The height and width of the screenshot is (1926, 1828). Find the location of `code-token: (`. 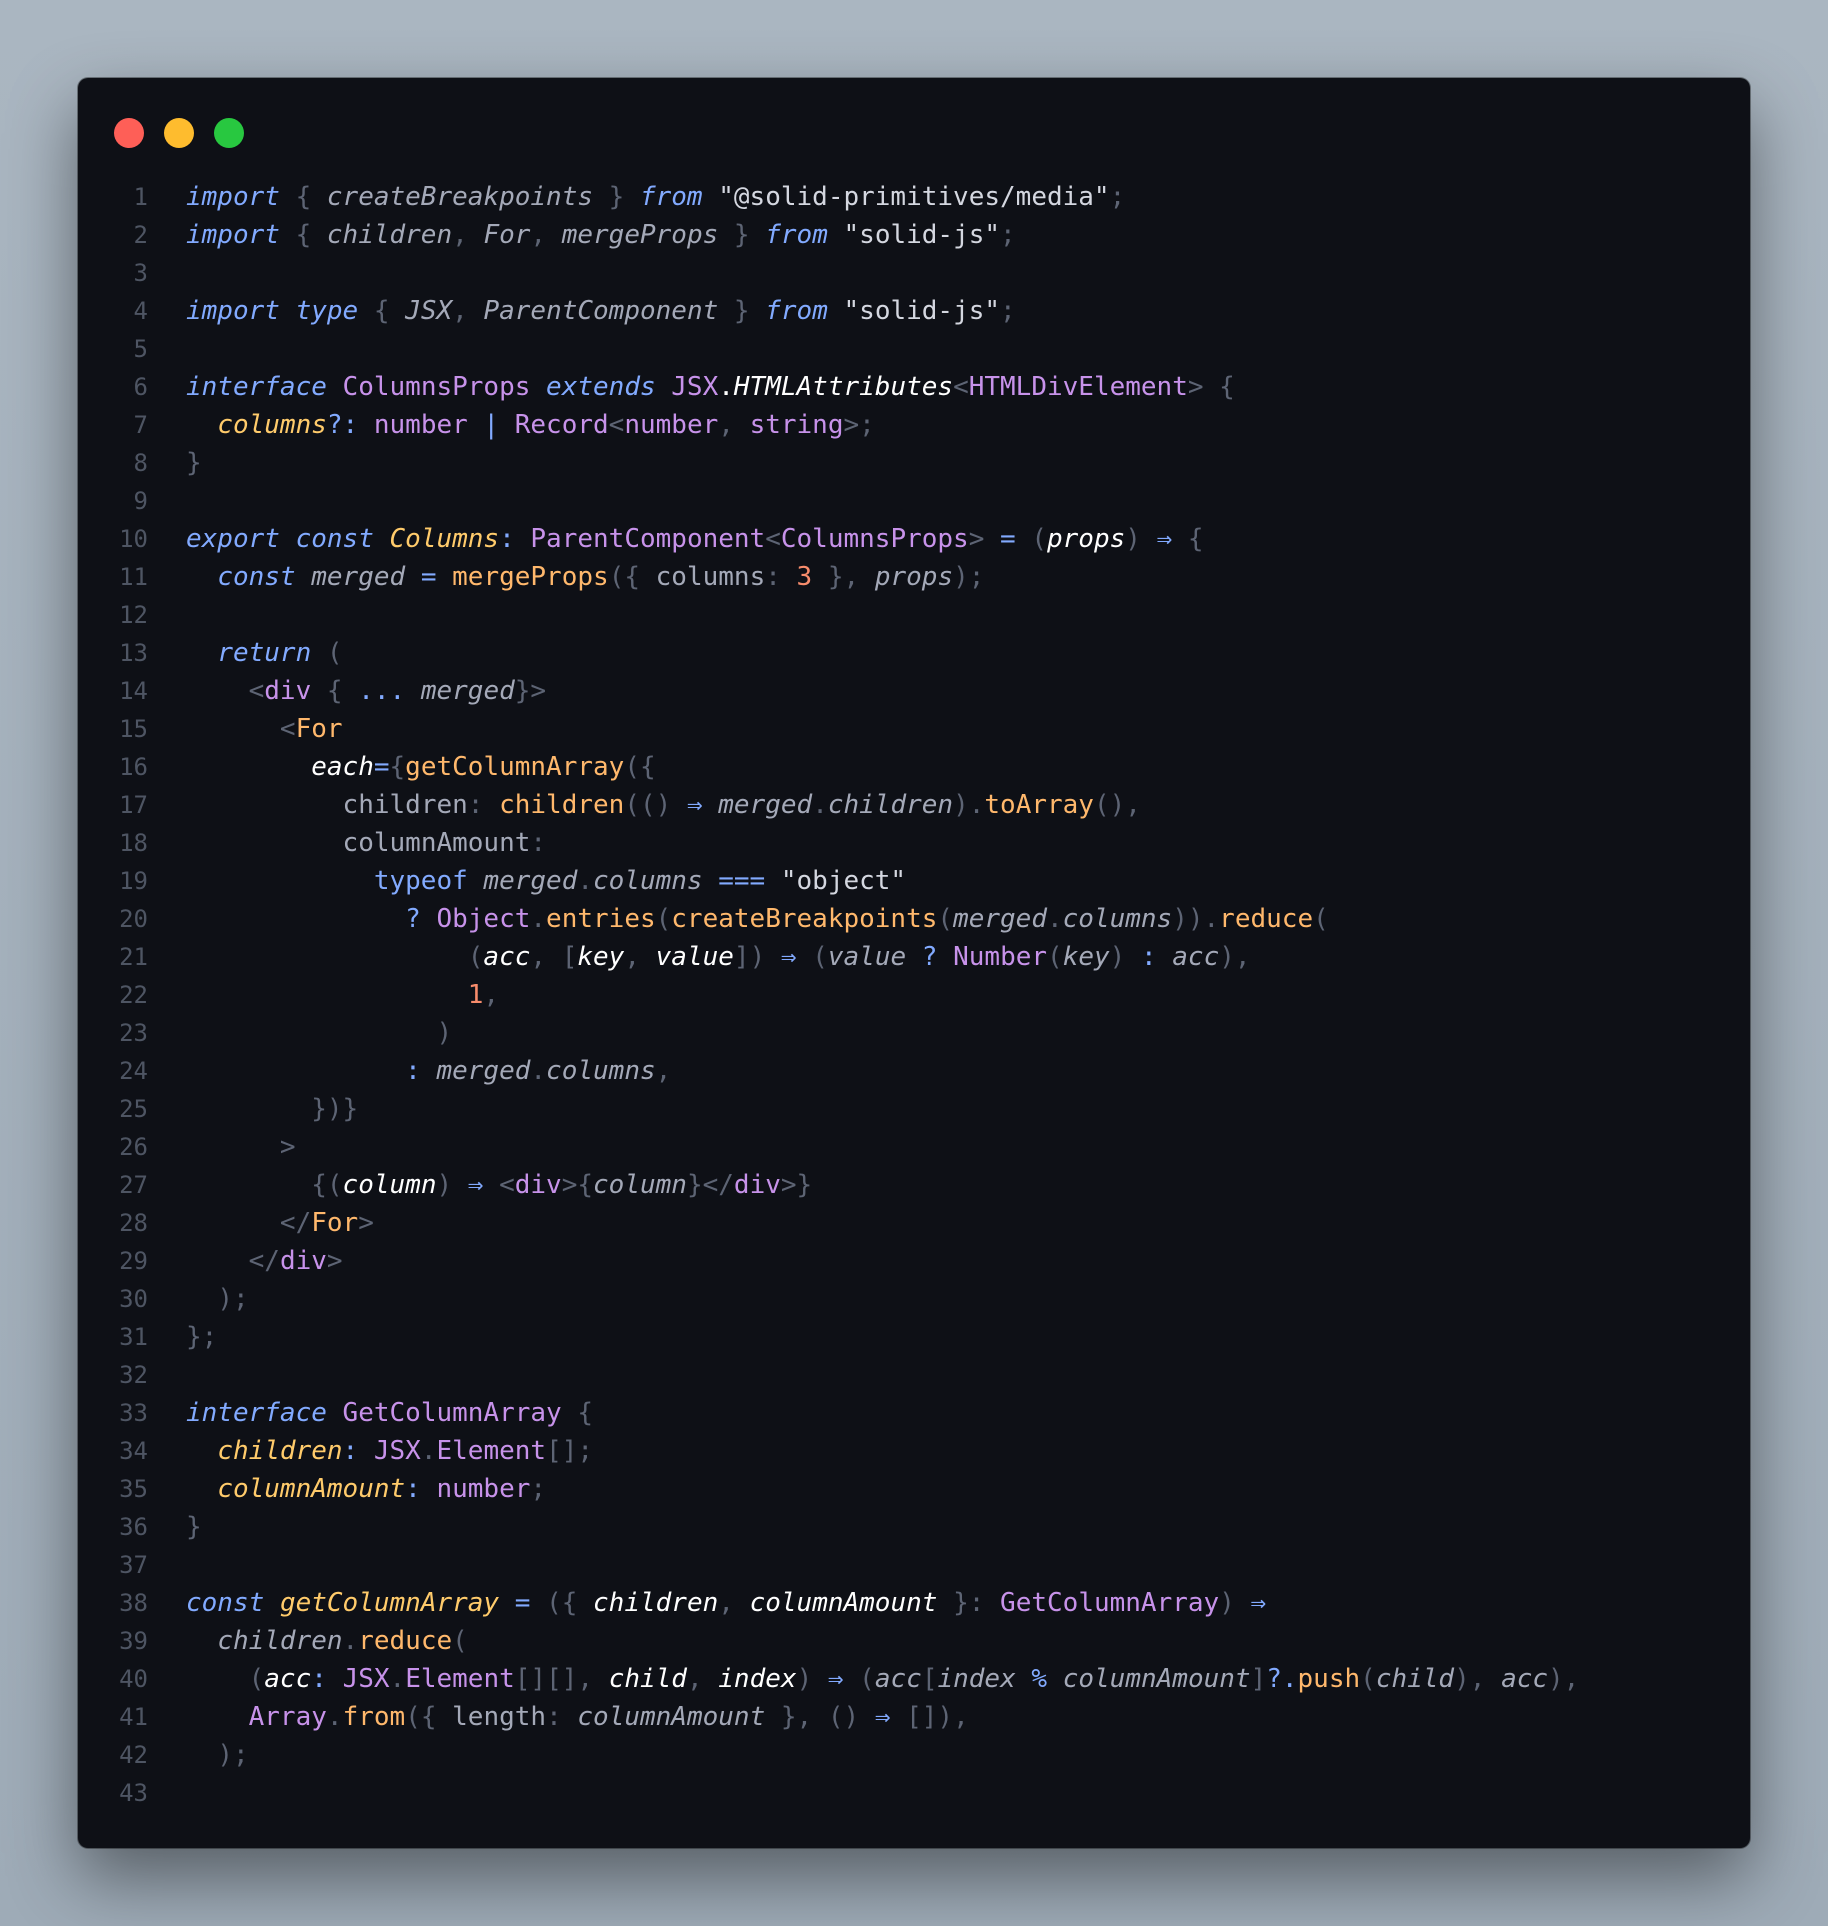

code-token: ( is located at coordinates (327, 653).